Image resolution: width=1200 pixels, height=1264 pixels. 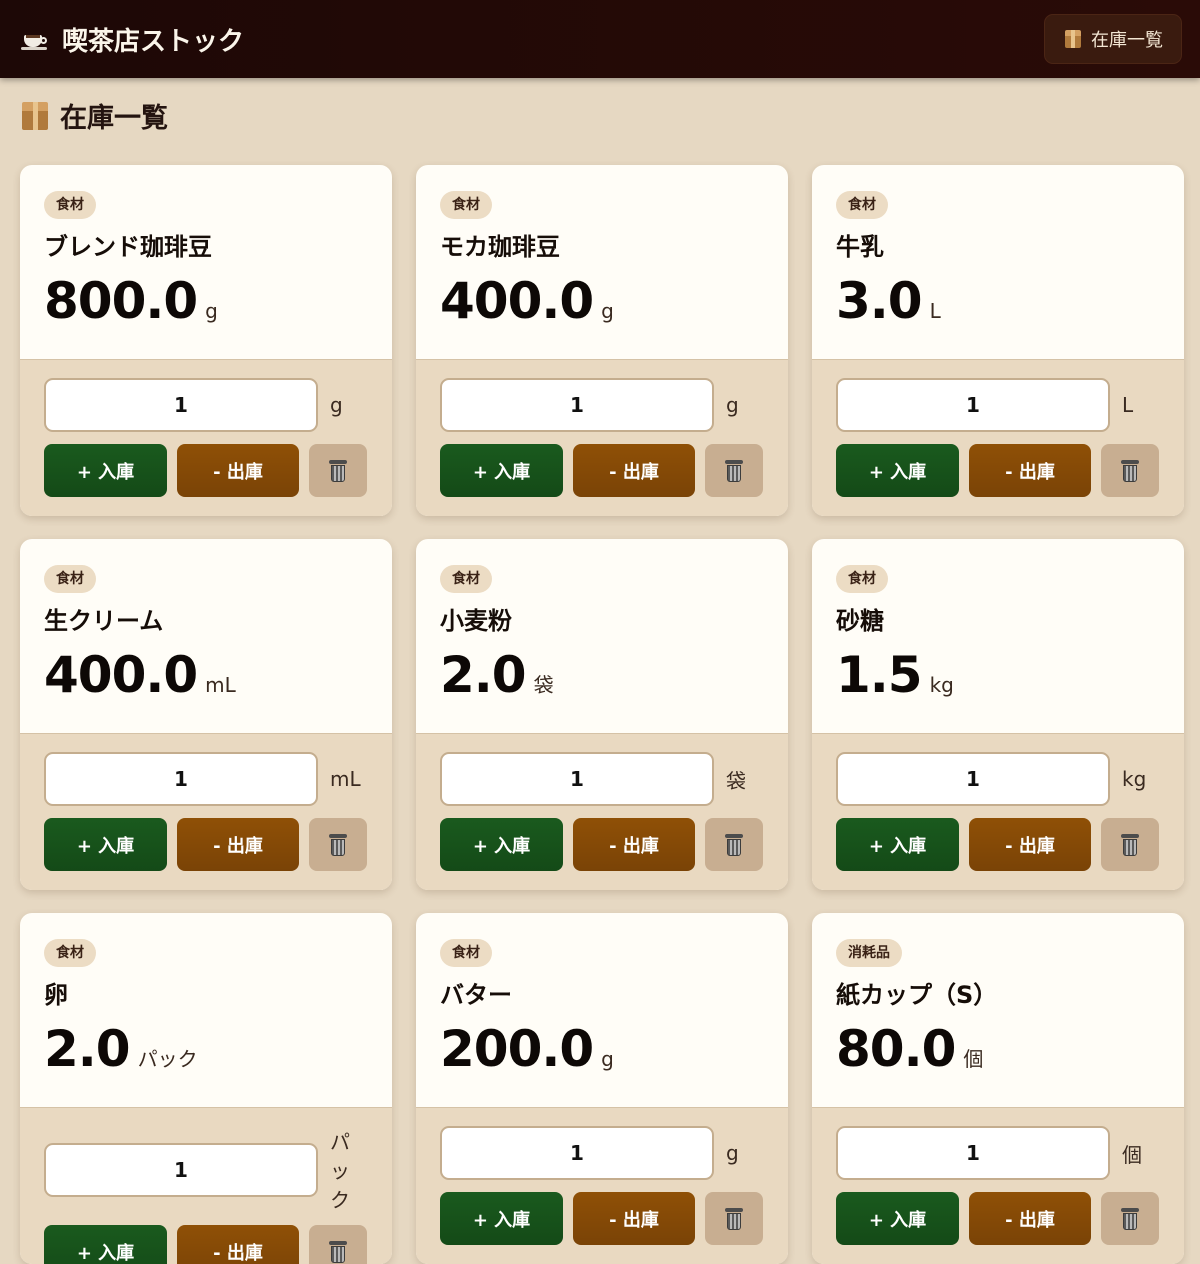 I want to click on card-info: 食材 小麦粉 2.0 袋, so click(x=602, y=636).